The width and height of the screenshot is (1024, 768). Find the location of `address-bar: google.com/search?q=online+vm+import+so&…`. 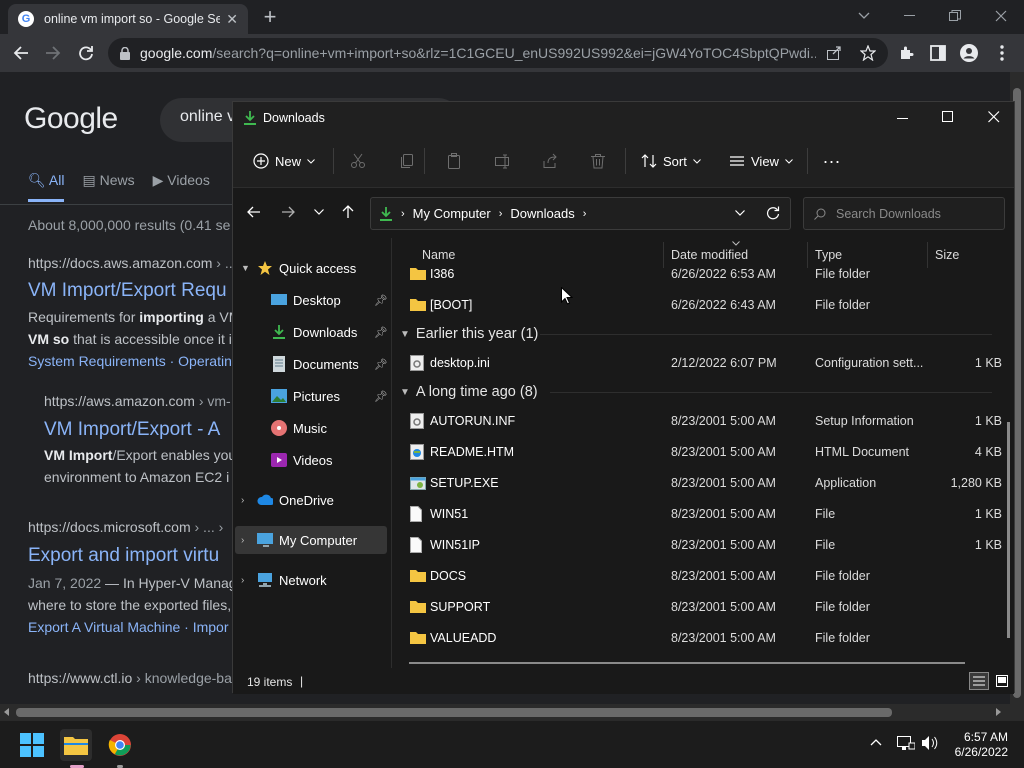

address-bar: google.com/search?q=online+vm+import+so&… is located at coordinates (498, 53).